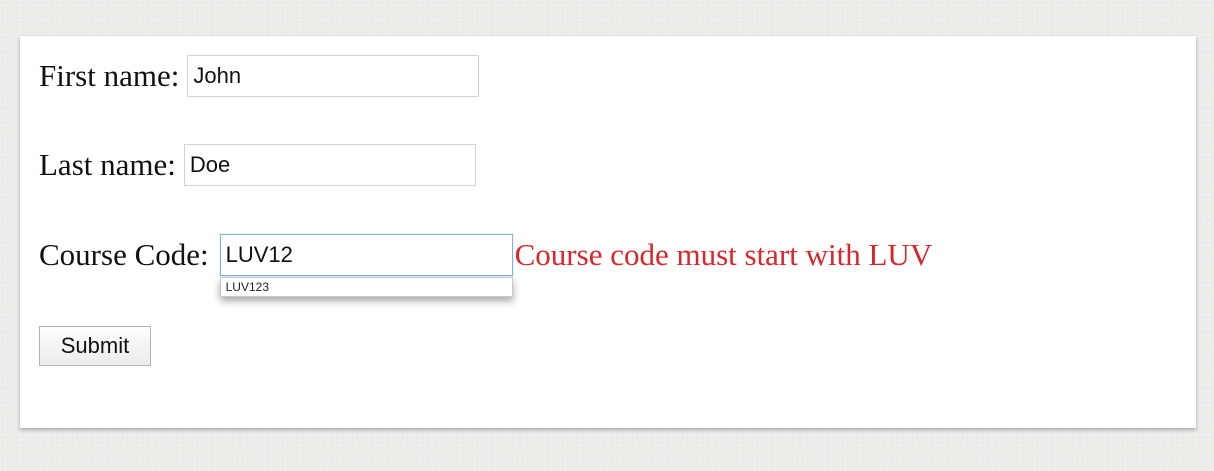 The image size is (1214, 471). I want to click on course-code-input, so click(366, 255).